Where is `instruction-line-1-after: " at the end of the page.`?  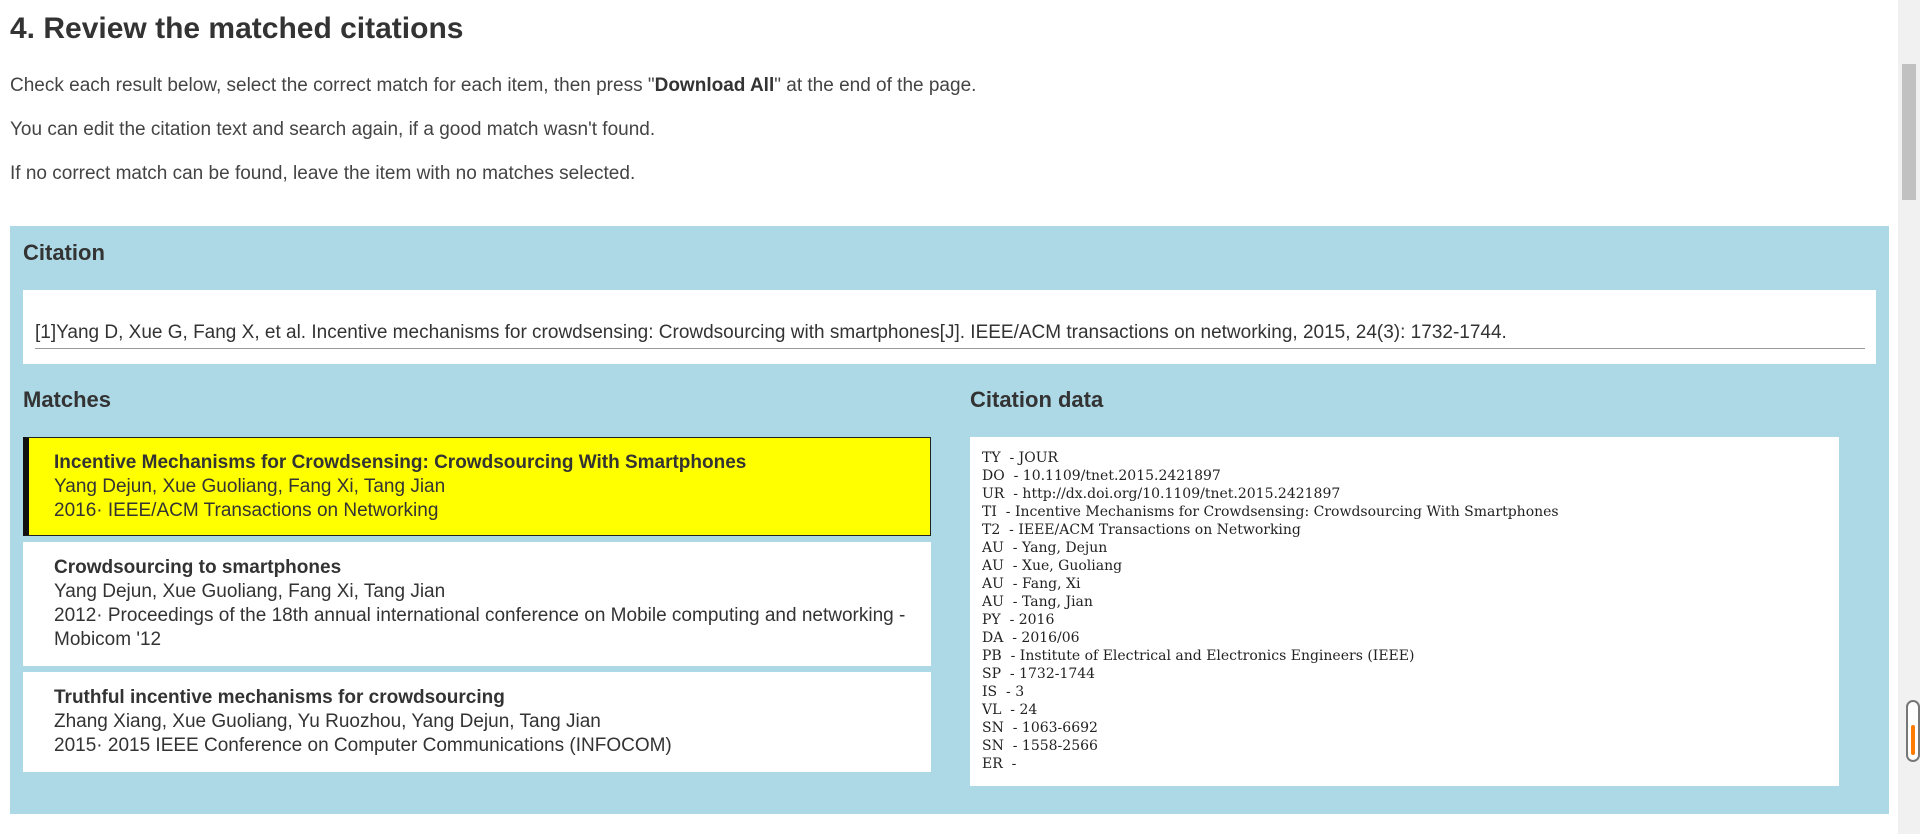 instruction-line-1-after: " at the end of the page. is located at coordinates (875, 85).